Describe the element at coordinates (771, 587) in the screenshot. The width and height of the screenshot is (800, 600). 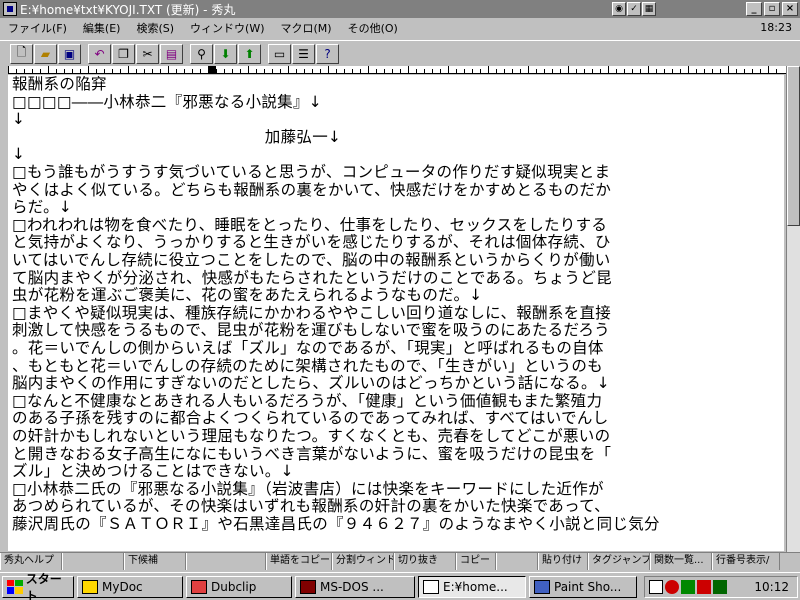
I see `tray-clock: 10:12` at that location.